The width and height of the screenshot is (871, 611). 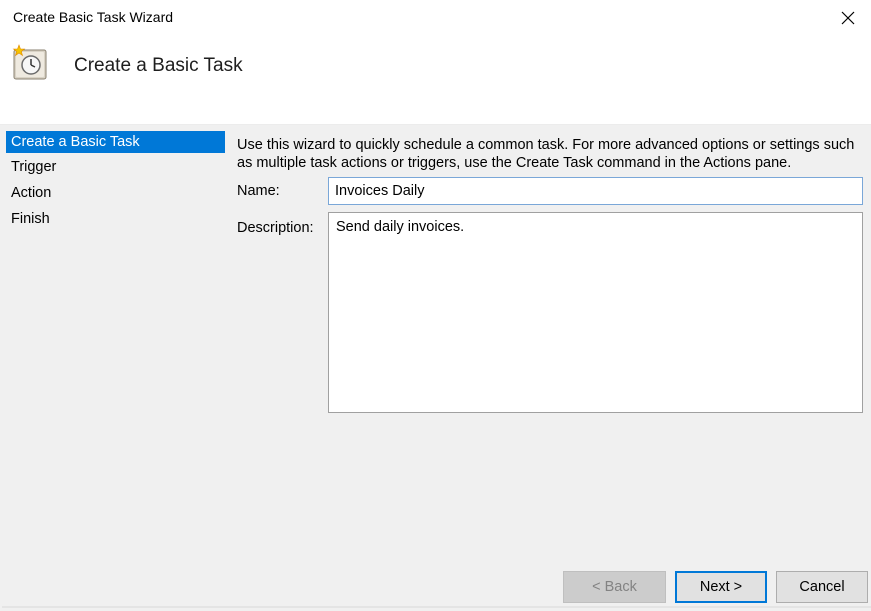 I want to click on nav-item-action: Action, so click(x=115, y=193).